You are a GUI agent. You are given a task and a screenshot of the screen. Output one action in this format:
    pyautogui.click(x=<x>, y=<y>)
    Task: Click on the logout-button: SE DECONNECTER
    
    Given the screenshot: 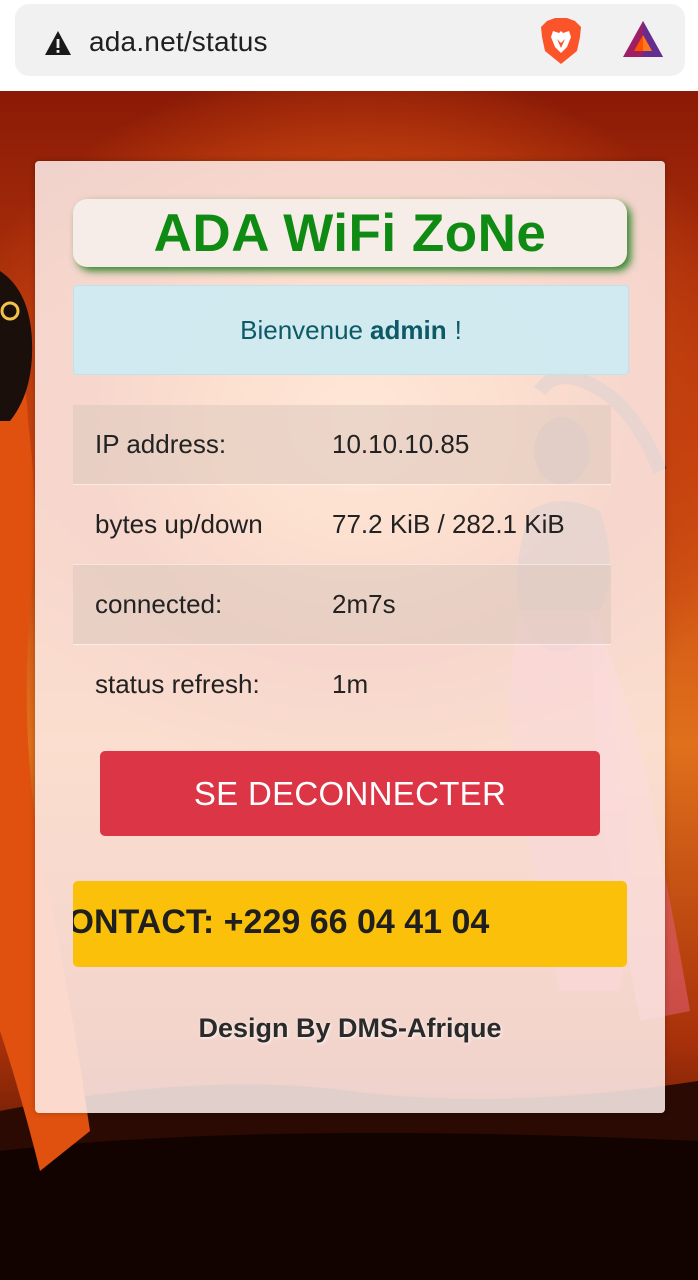 What is the action you would take?
    pyautogui.click(x=350, y=793)
    